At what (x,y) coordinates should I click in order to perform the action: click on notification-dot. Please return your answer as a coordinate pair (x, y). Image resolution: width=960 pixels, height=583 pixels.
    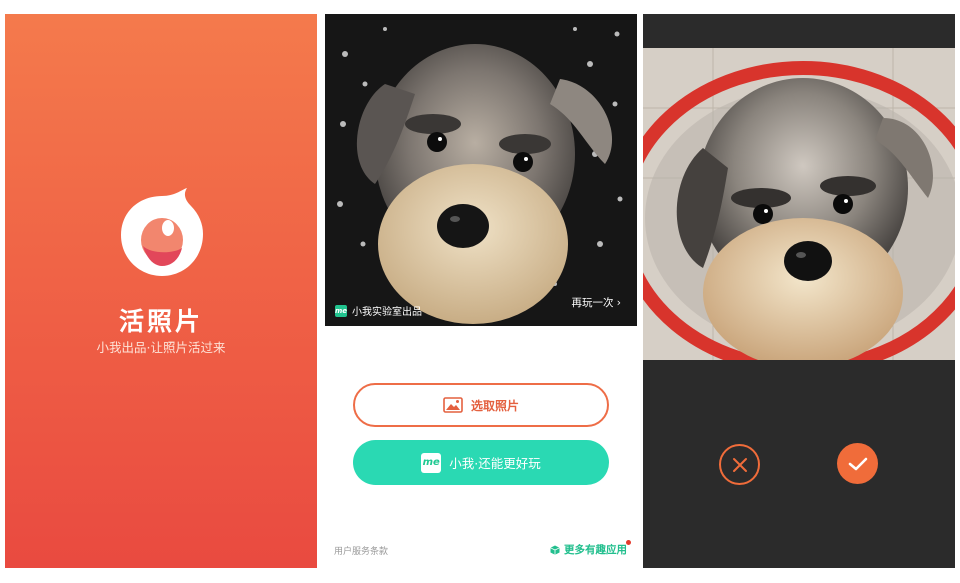
    Looking at the image, I should click on (628, 542).